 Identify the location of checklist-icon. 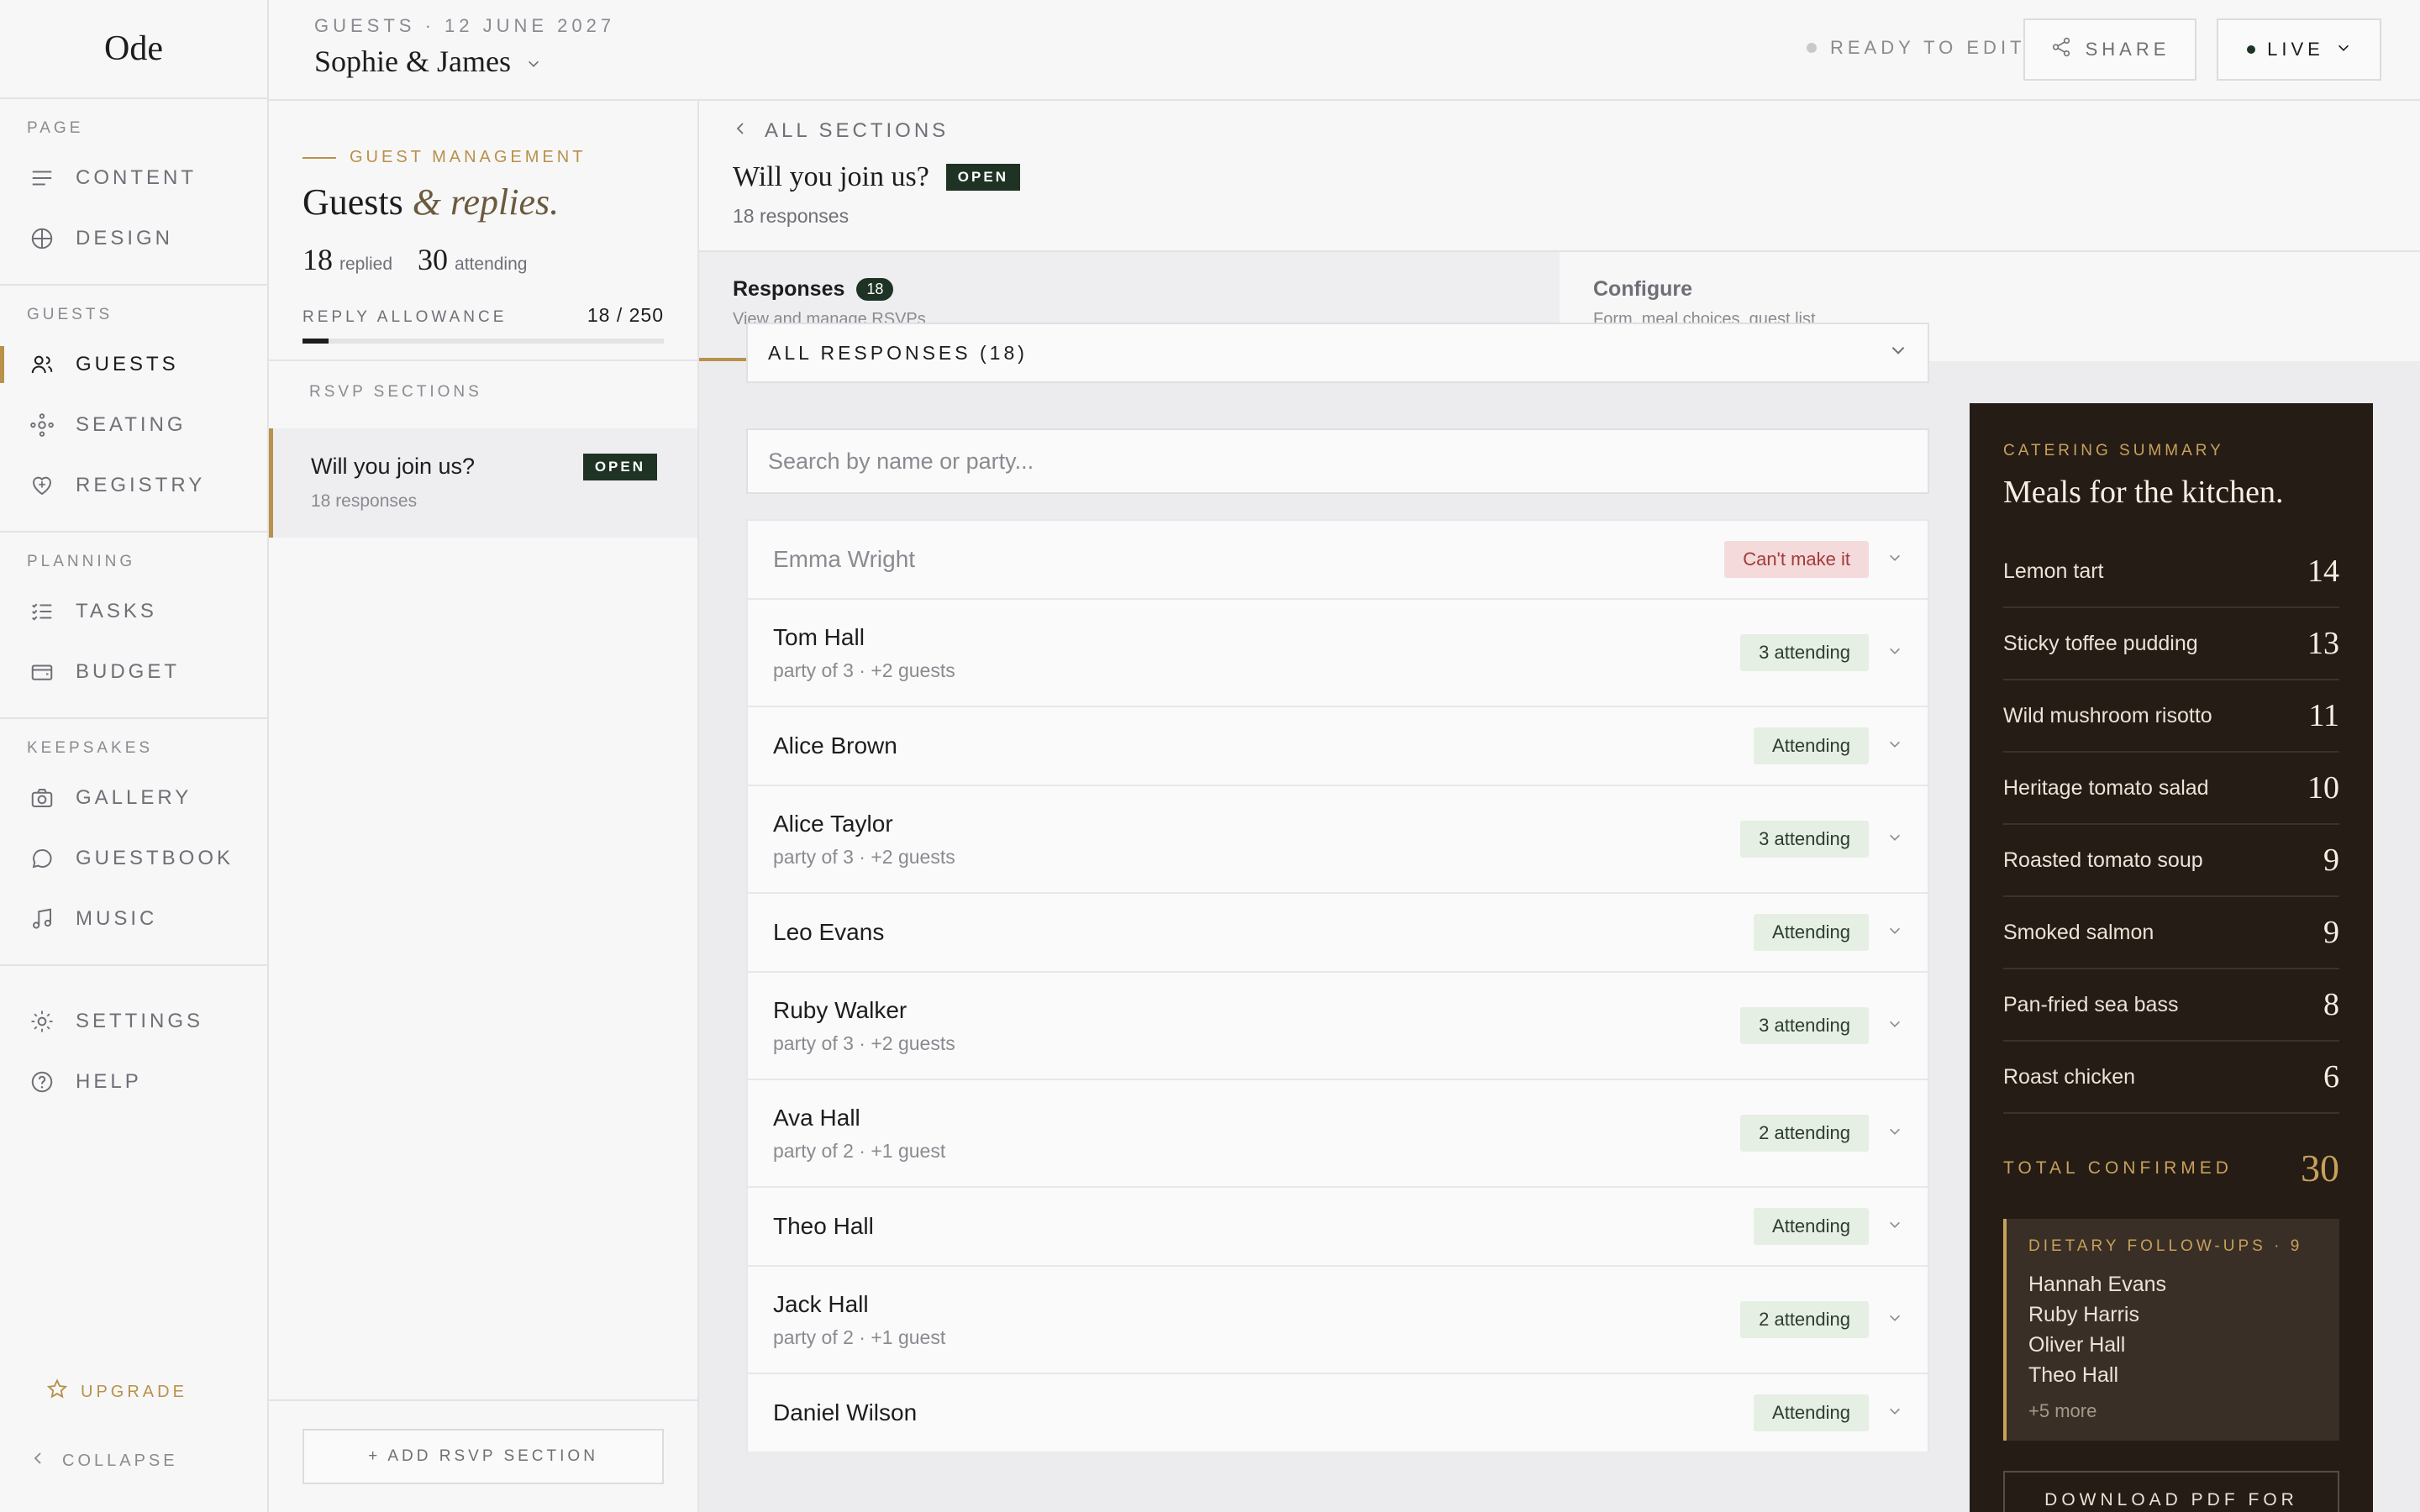
(42, 611).